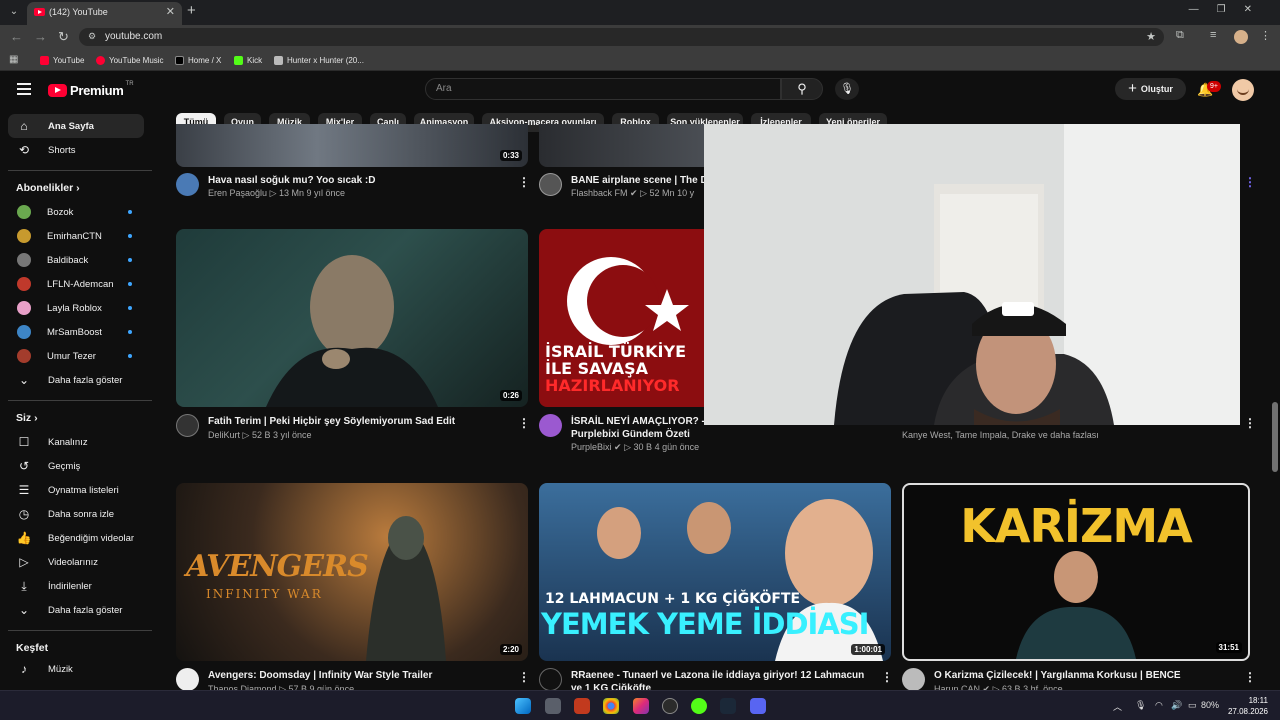  Describe the element at coordinates (237, 193) in the screenshot. I see `channel-name: Eren Paşaoğlu` at that location.